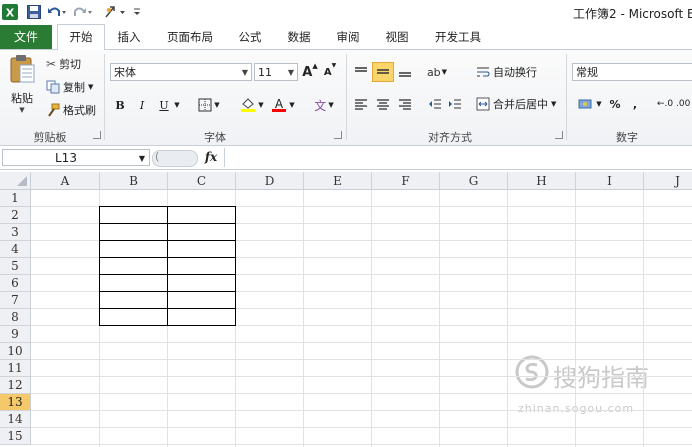 The width and height of the screenshot is (692, 447). I want to click on borders-button: ▼, so click(209, 105).